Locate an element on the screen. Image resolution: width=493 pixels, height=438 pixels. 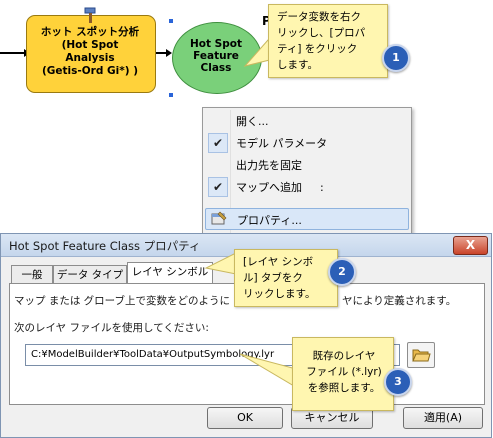
callout-3: 既存のレイヤ ファイル (*.lyr) を参照します。 is located at coordinates (343, 374).